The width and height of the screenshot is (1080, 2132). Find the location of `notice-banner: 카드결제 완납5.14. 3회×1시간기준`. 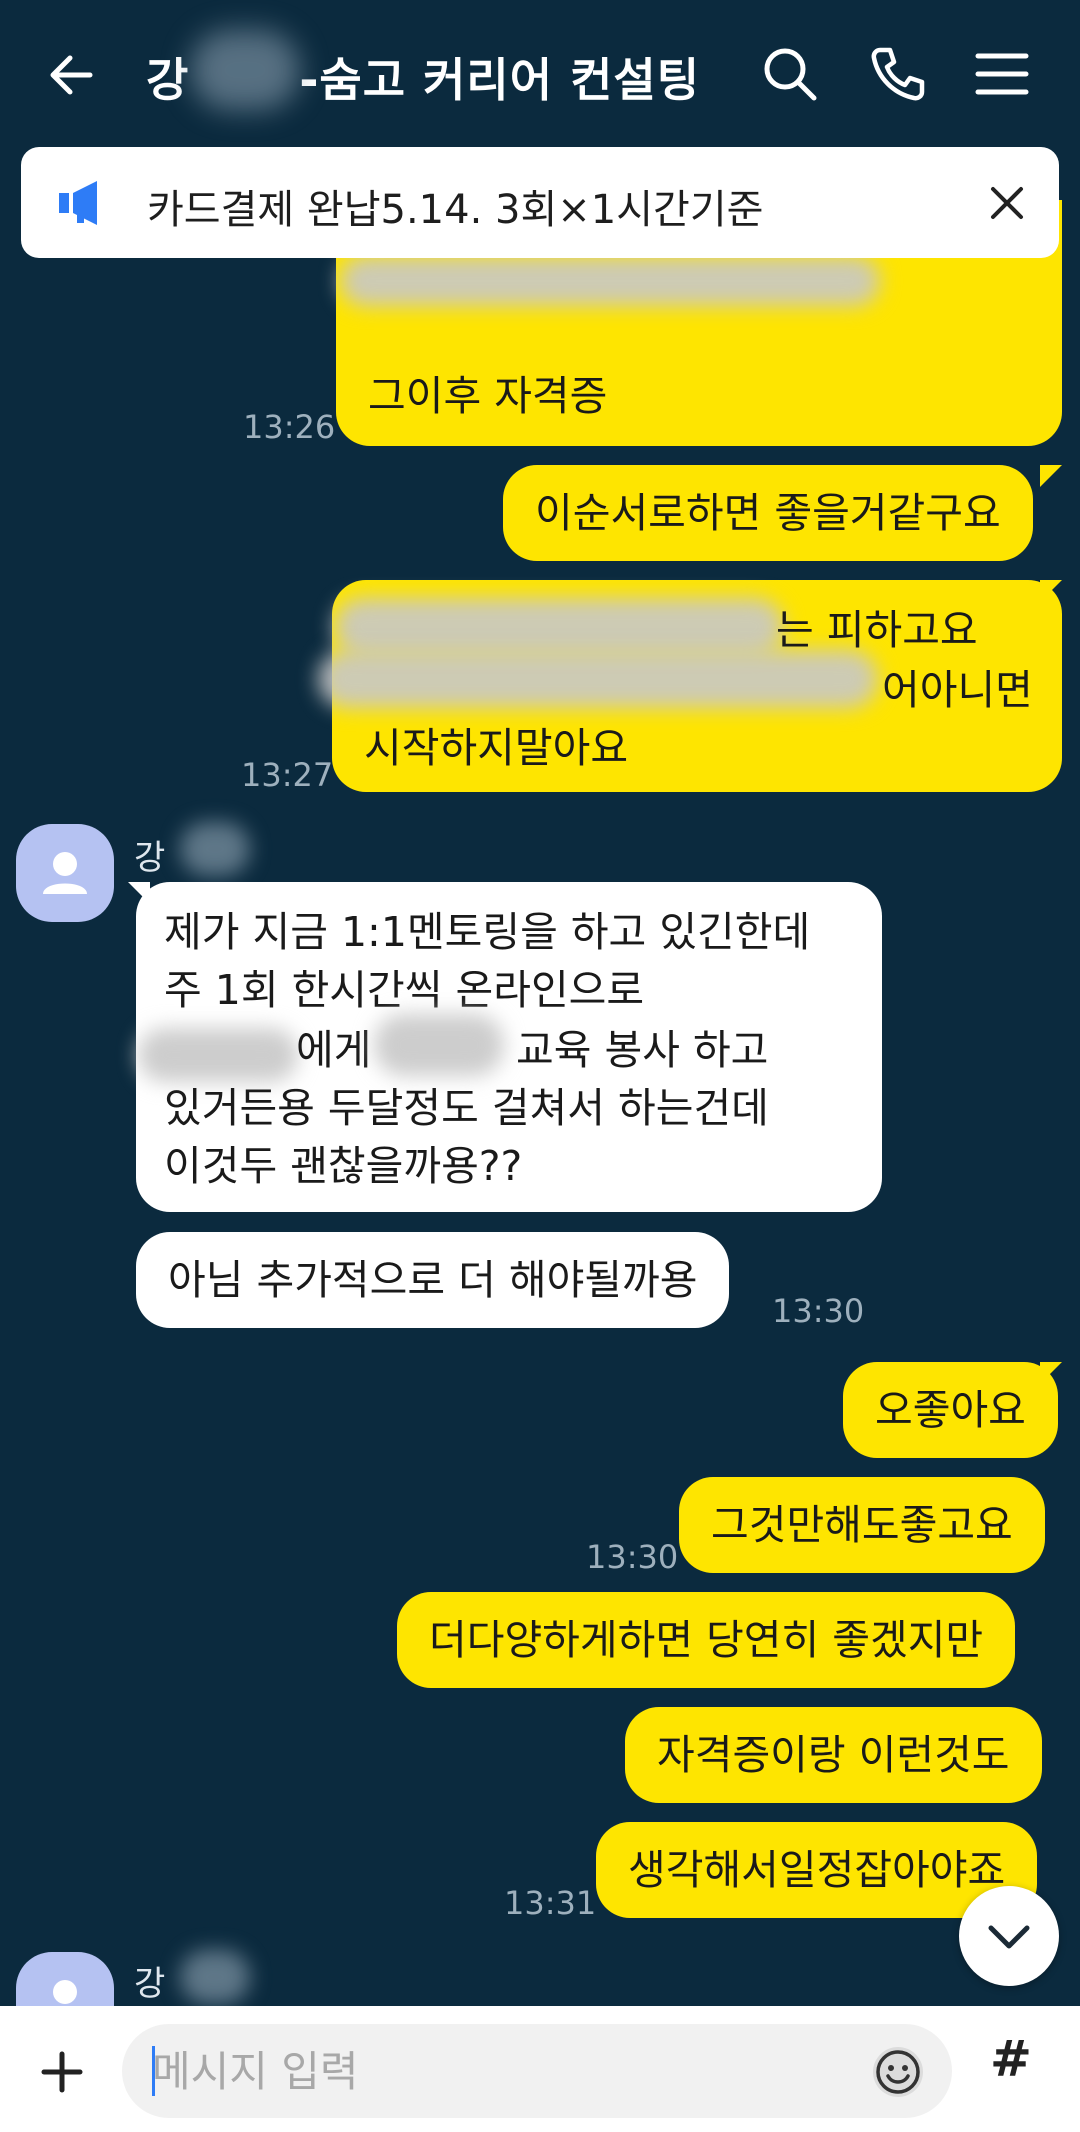

notice-banner: 카드결제 완납5.14. 3회×1시간기준 is located at coordinates (540, 202).